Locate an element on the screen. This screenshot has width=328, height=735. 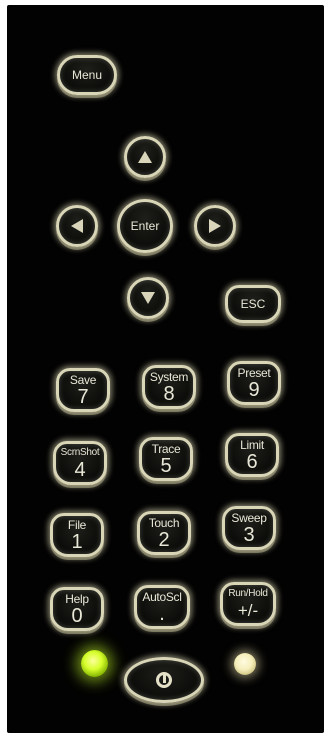
scrnshot-label: ScrnShot is located at coordinates (80, 452).